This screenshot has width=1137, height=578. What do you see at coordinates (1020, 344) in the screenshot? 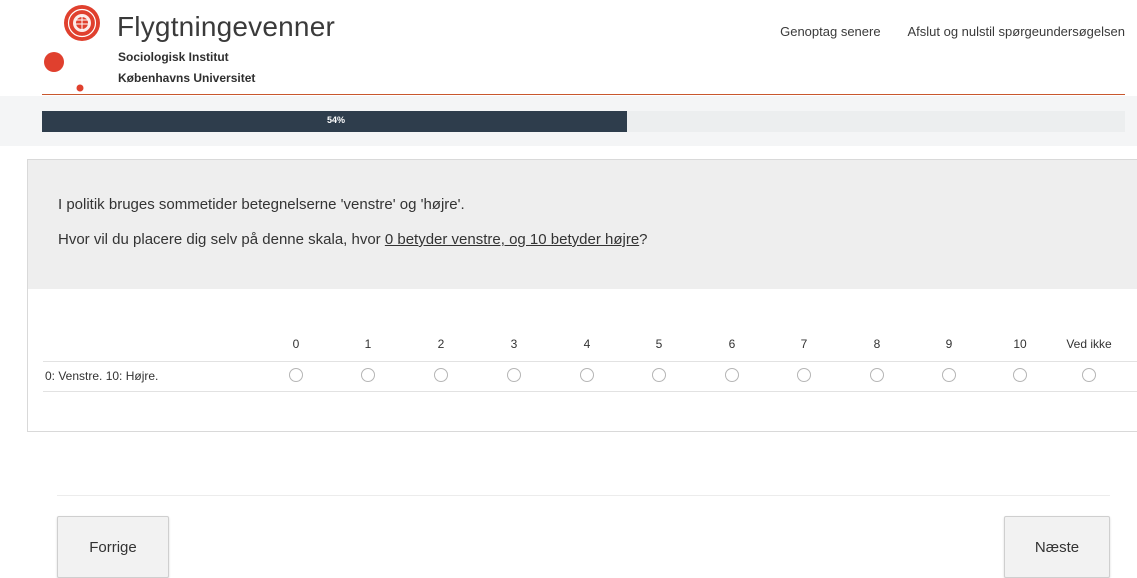
I see `scale-column-label: 10` at bounding box center [1020, 344].